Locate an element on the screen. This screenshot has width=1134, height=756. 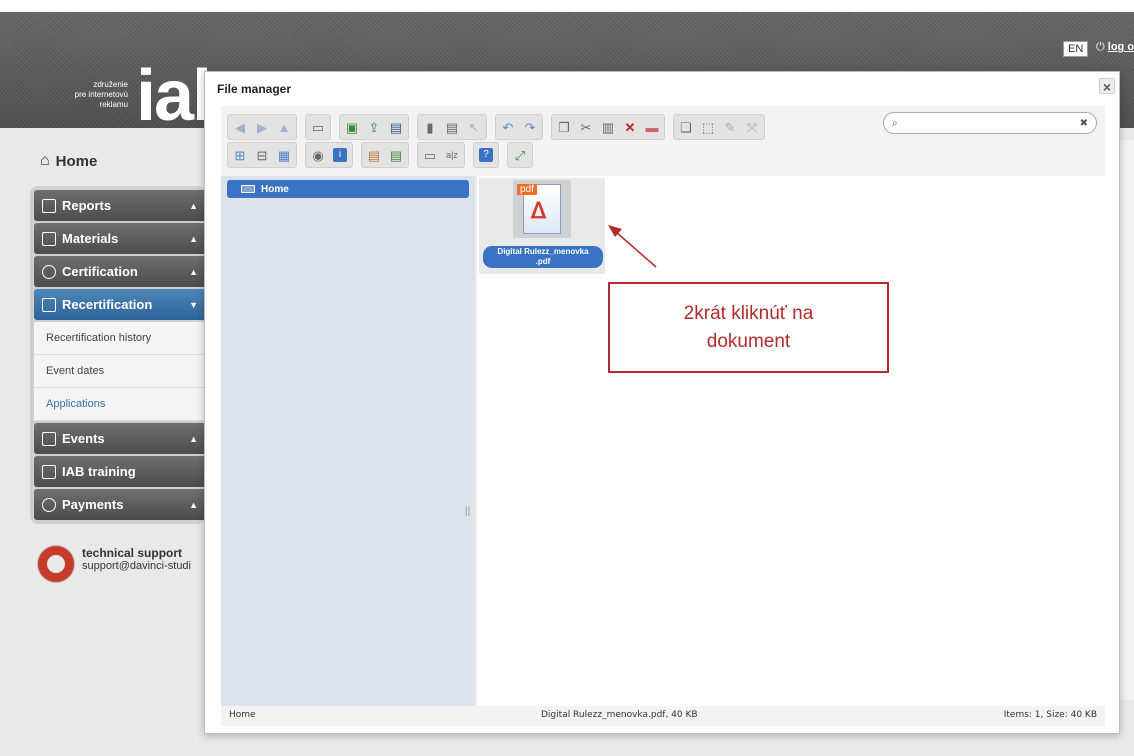
sidebar-item-label: Payments is located at coordinates (93, 504).